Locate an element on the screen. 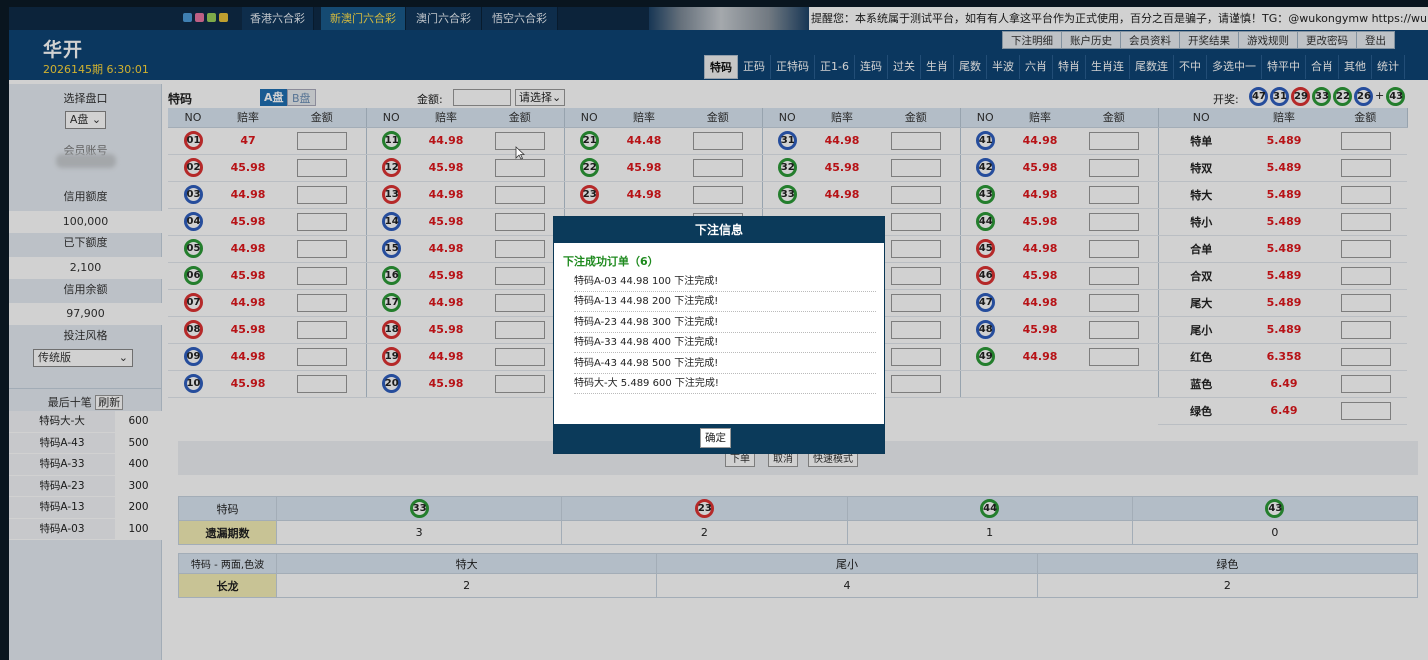  confirm-button: 确定 is located at coordinates (715, 438).